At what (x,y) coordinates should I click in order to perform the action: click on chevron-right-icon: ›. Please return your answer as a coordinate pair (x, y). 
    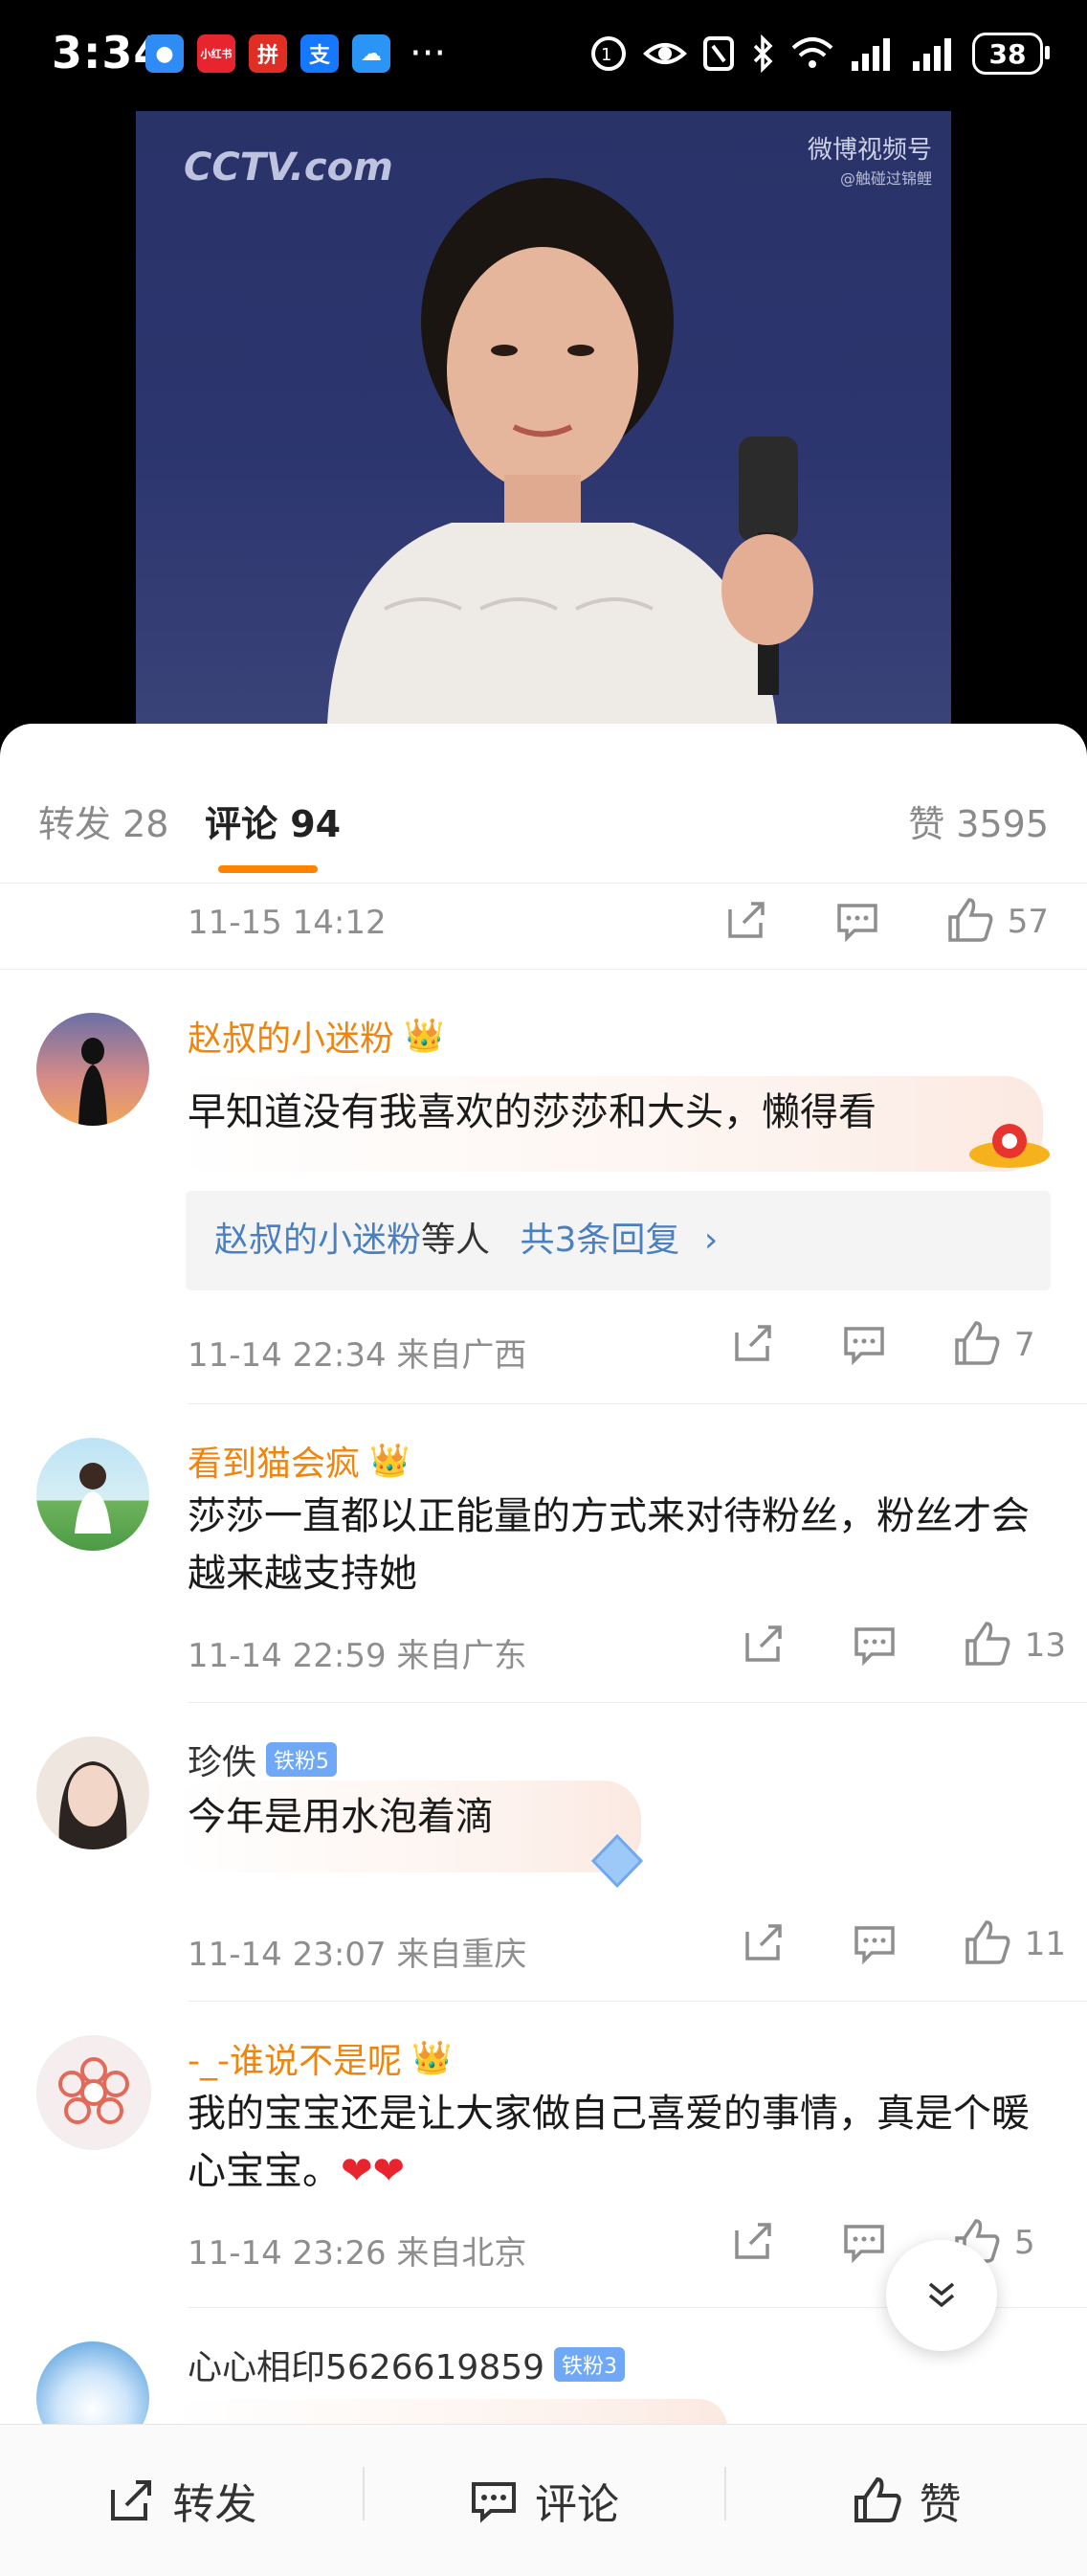
    Looking at the image, I should click on (711, 1241).